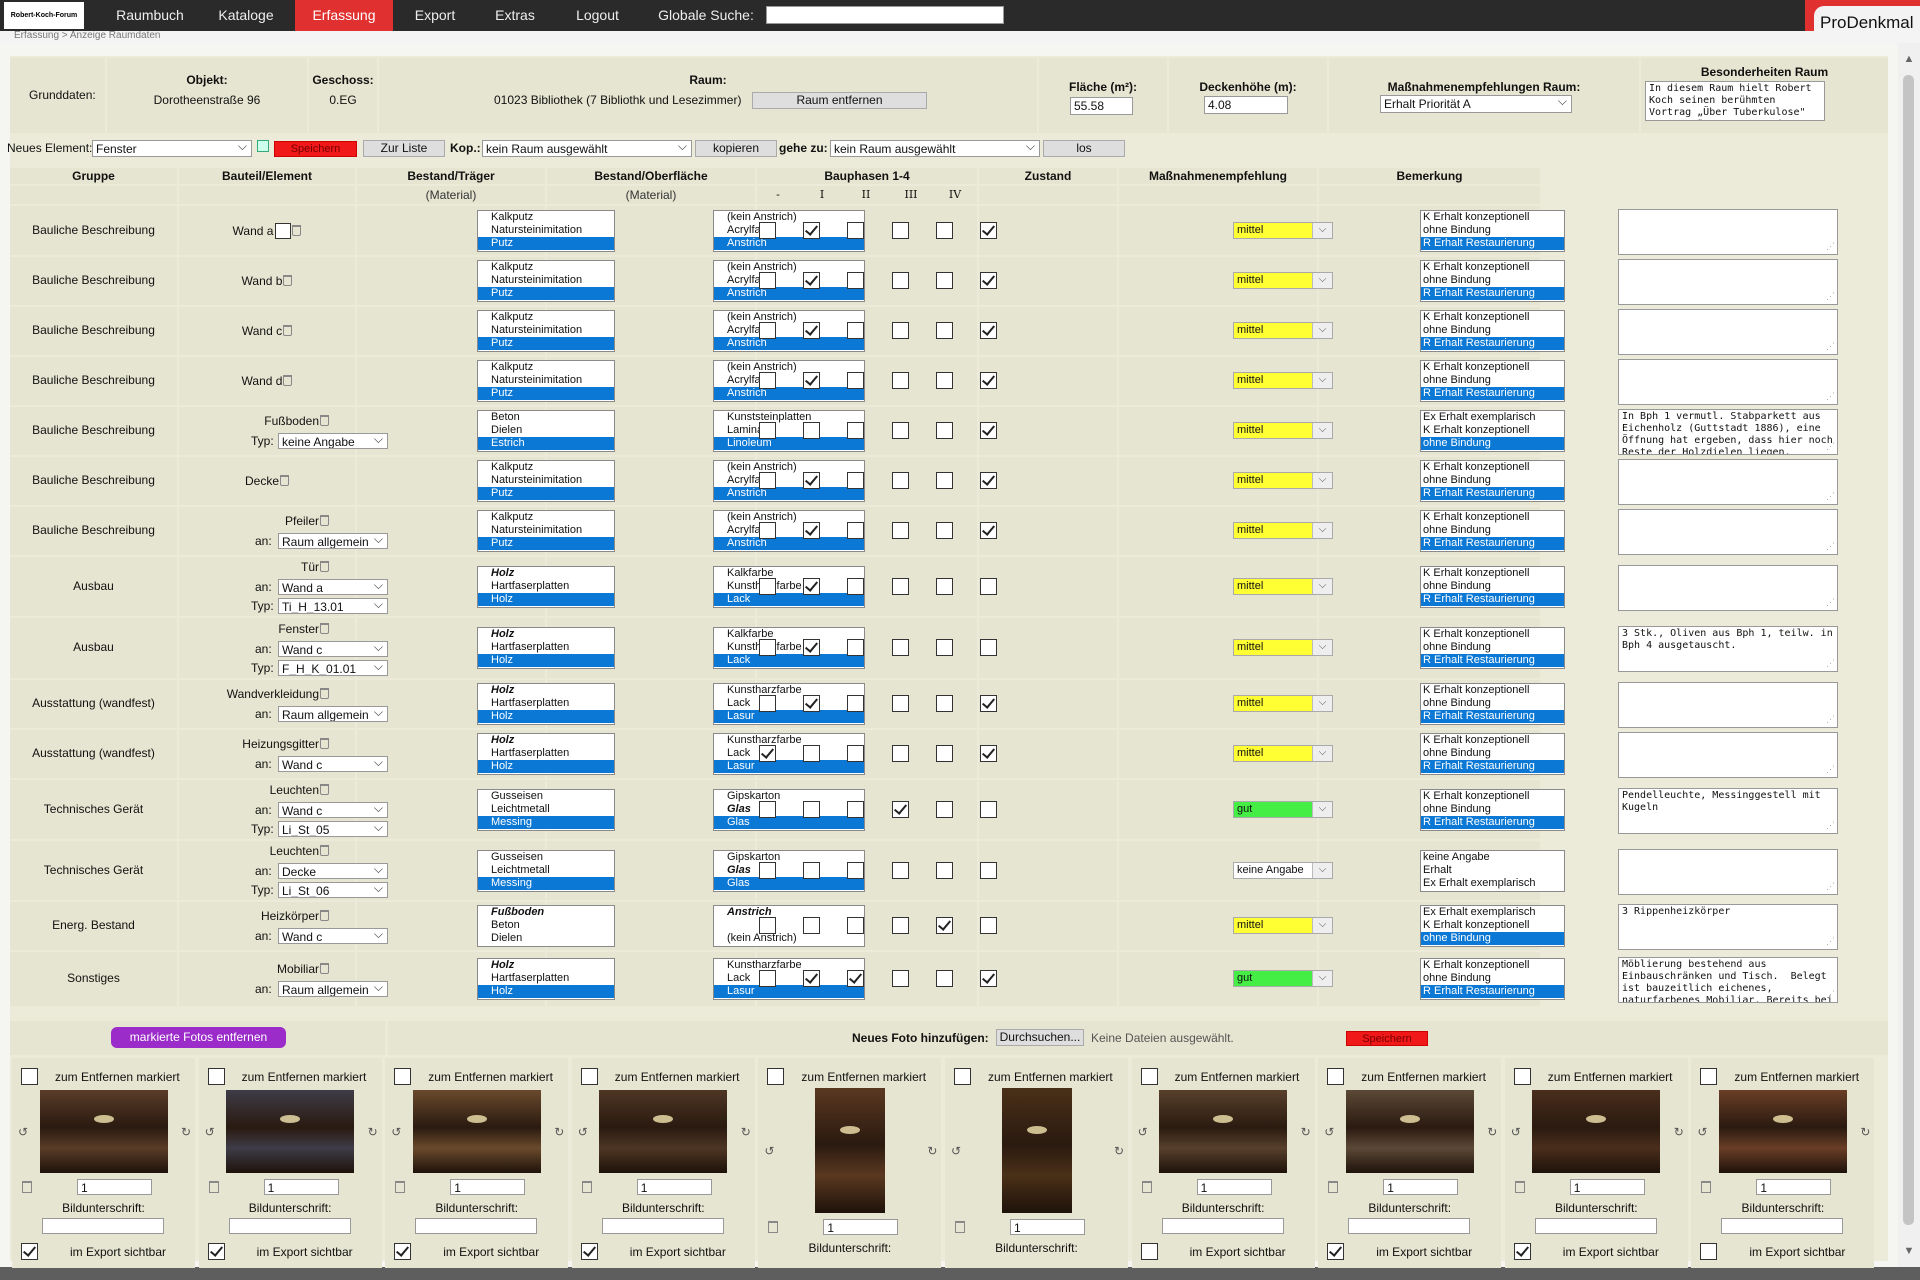 This screenshot has width=1920, height=1280. I want to click on massnahme-listbox: keine Angabe Erhalt Ex Erhalt exemplarisch, so click(1492, 870).